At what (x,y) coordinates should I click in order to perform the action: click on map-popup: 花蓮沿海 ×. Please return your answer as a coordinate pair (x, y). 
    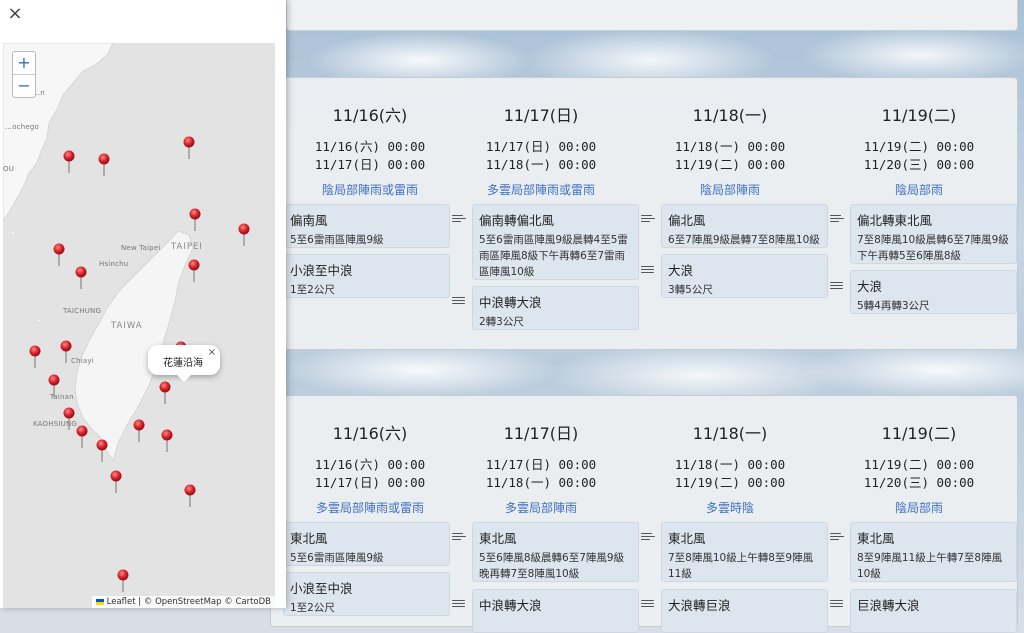
    Looking at the image, I should click on (184, 363).